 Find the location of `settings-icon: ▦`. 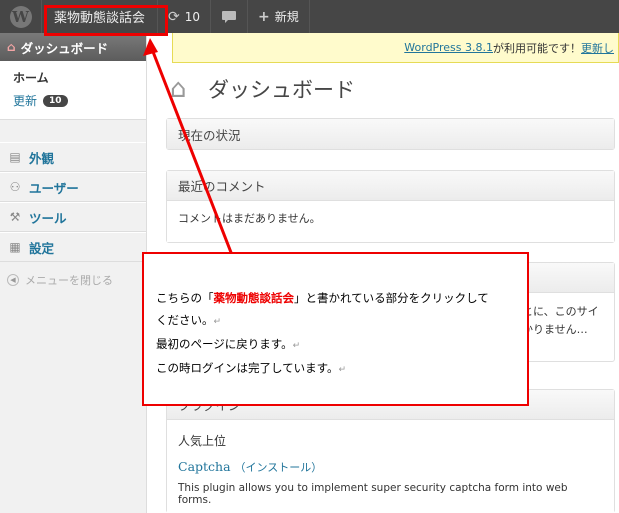

settings-icon: ▦ is located at coordinates (15, 247).